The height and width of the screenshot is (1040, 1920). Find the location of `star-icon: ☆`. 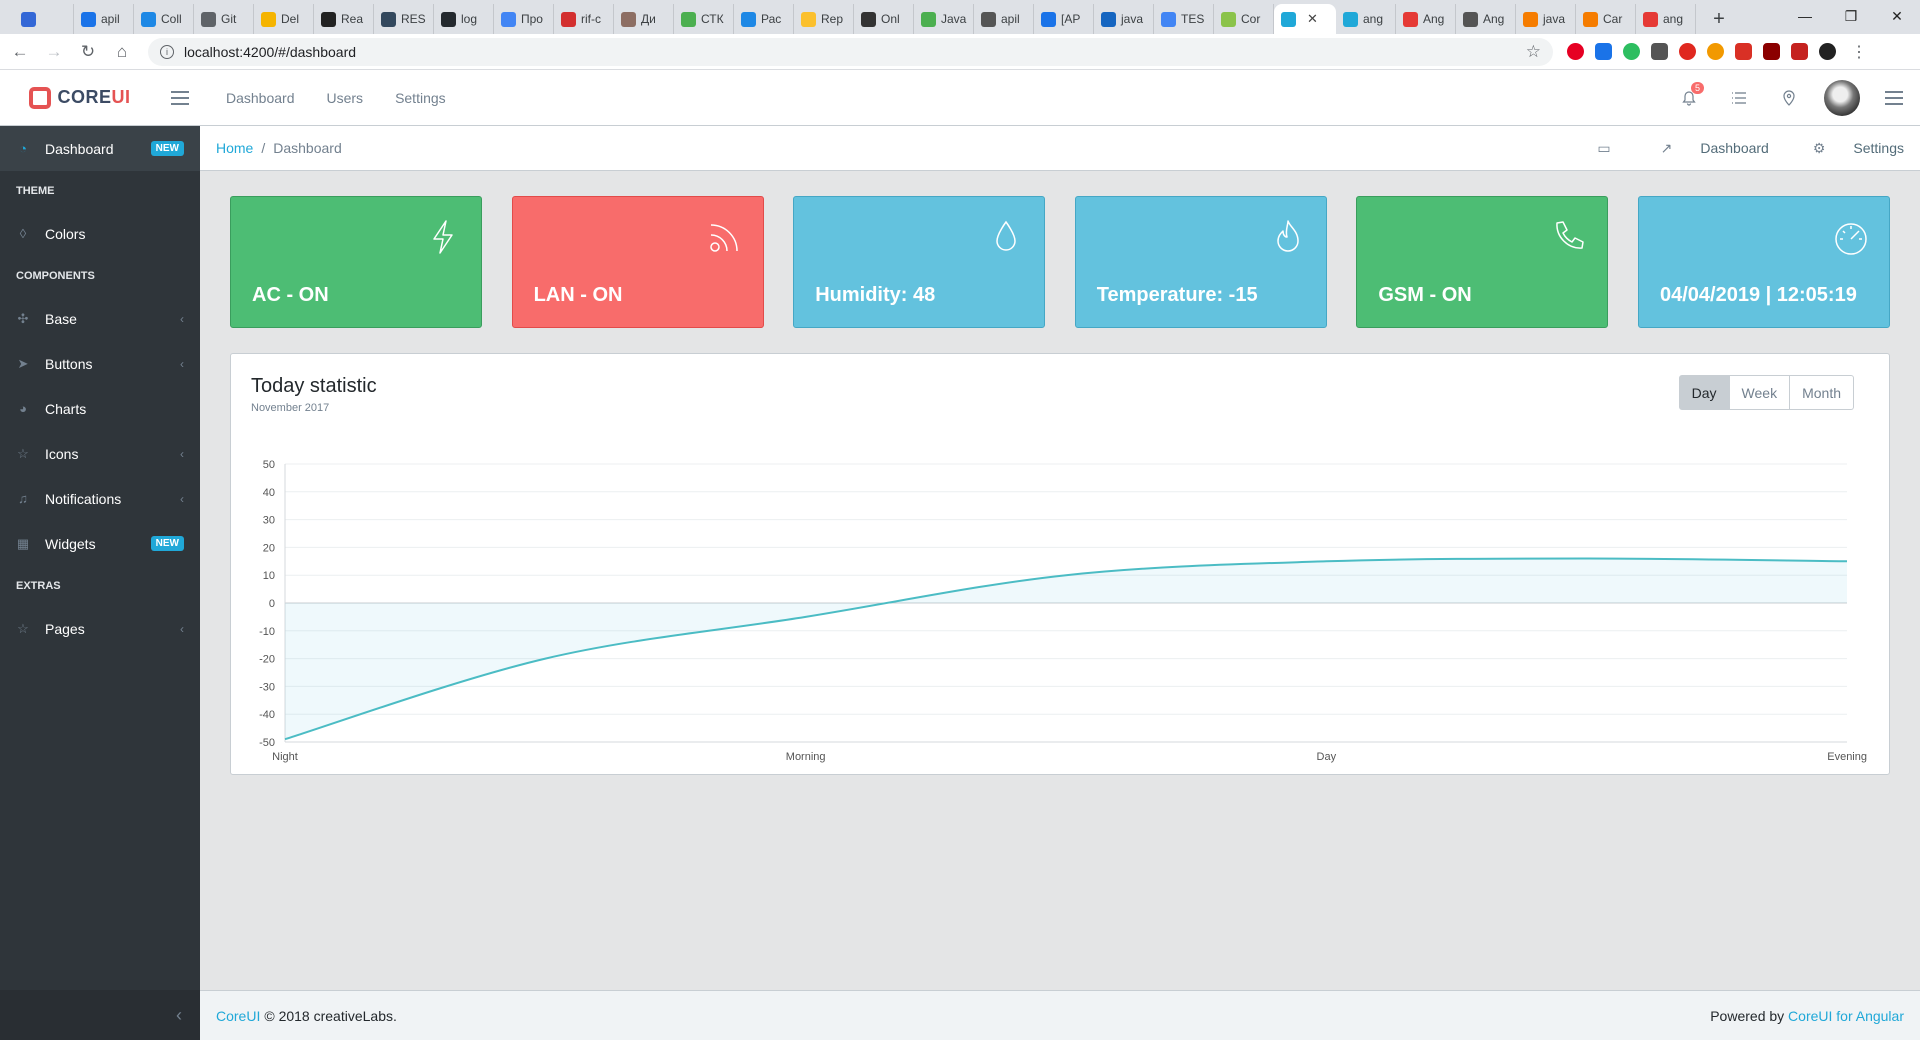

star-icon: ☆ is located at coordinates (23, 453).